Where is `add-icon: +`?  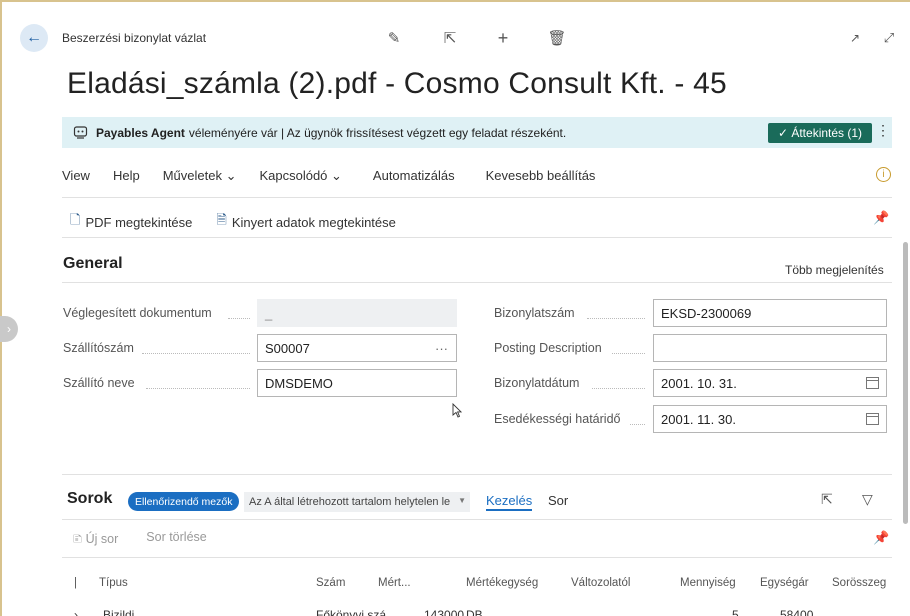
add-icon: + is located at coordinates (503, 38).